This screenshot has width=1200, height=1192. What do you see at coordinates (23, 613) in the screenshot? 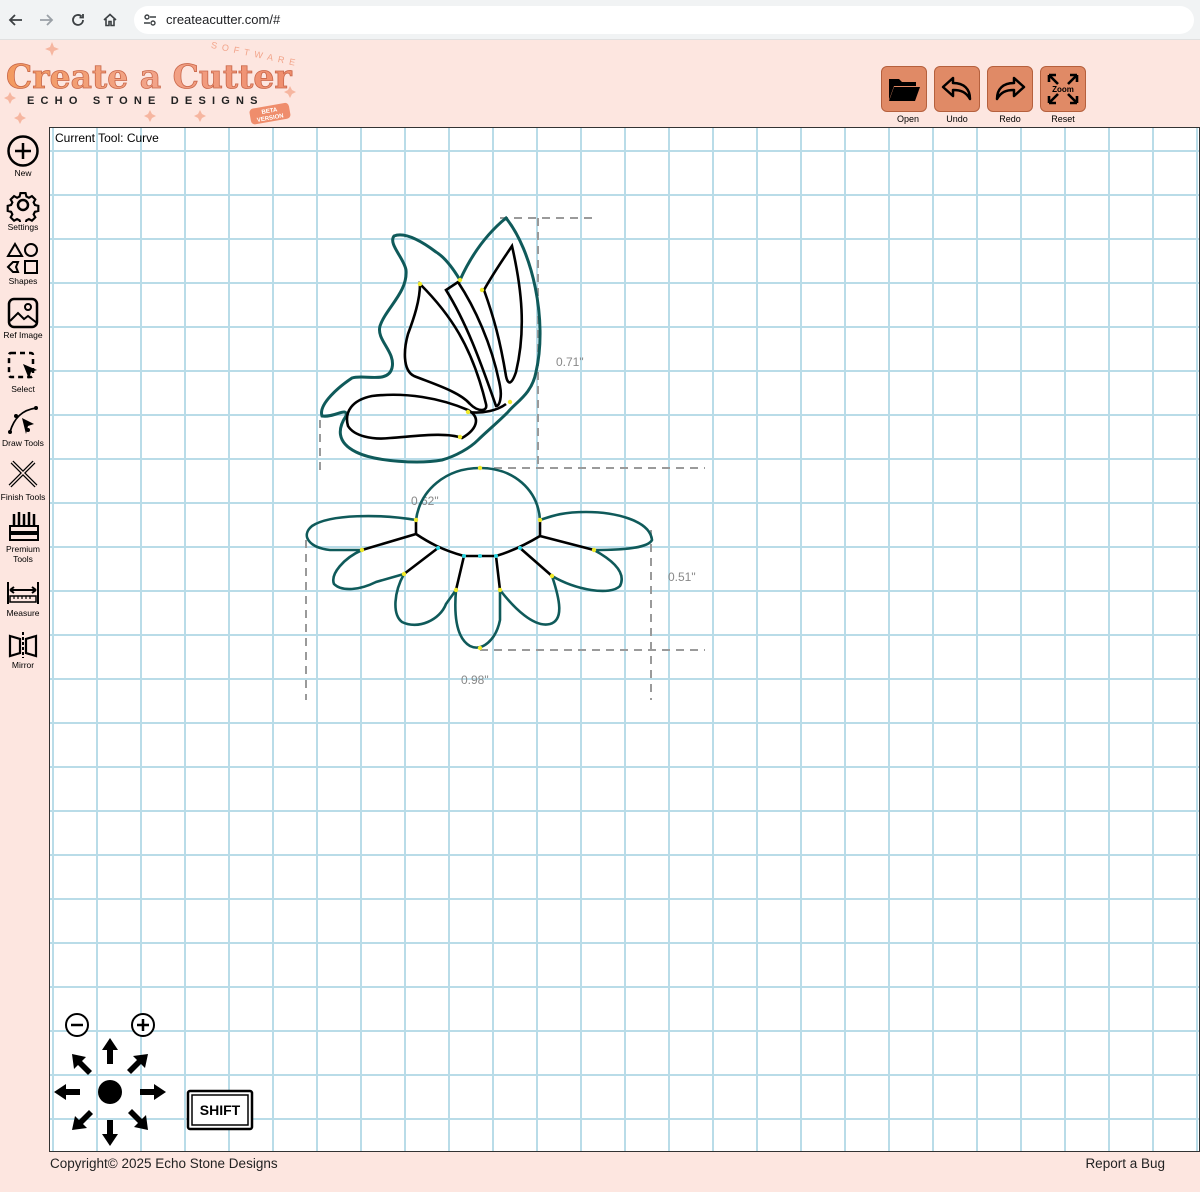
I see `sidebar-label-measure: Measure` at bounding box center [23, 613].